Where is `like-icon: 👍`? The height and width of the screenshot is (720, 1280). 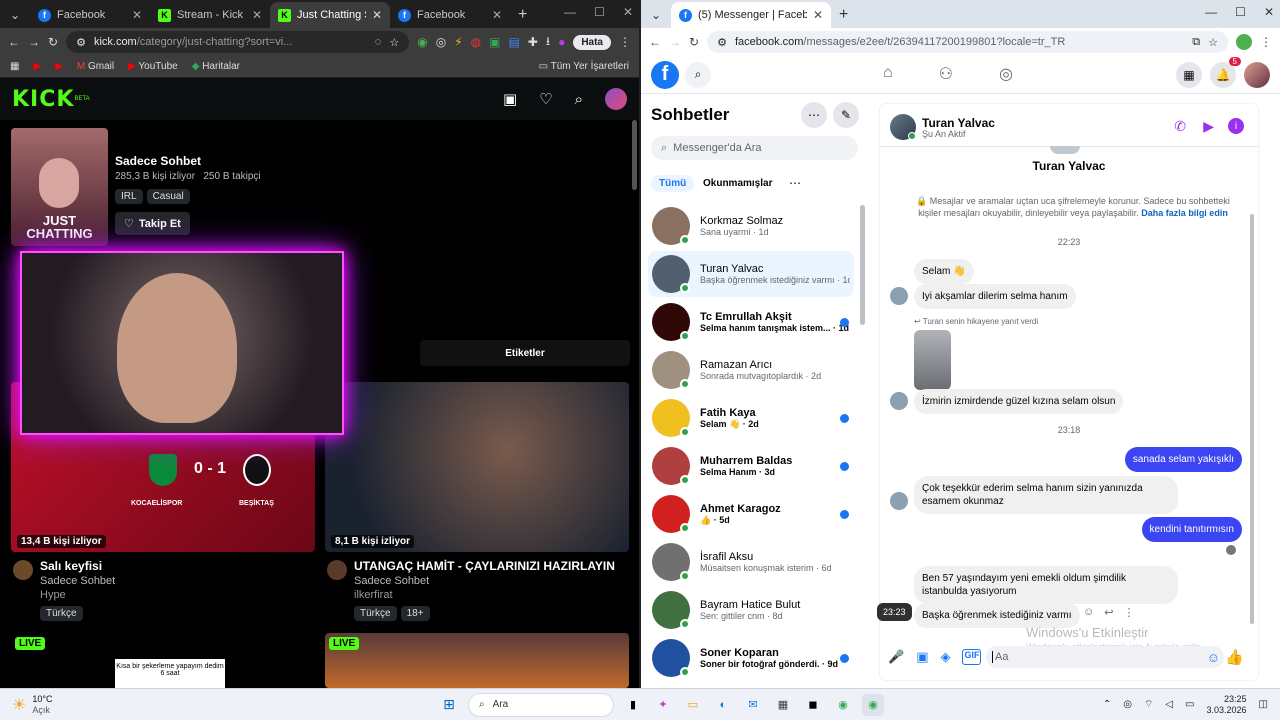
like-icon: 👍 is located at coordinates (1234, 657).